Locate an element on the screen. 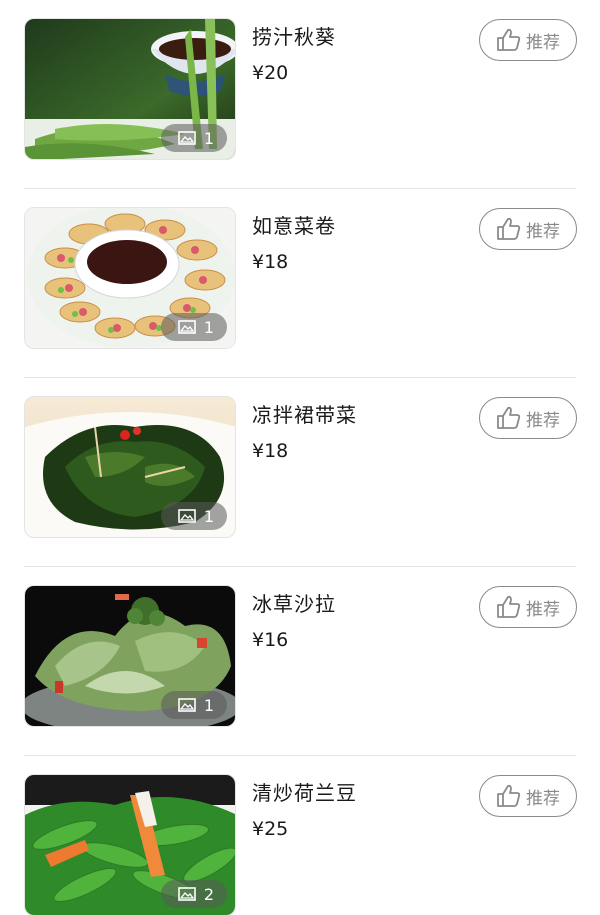 Image resolution: width=600 pixels, height=915 pixels. dish-image-okra: 1 is located at coordinates (130, 89).